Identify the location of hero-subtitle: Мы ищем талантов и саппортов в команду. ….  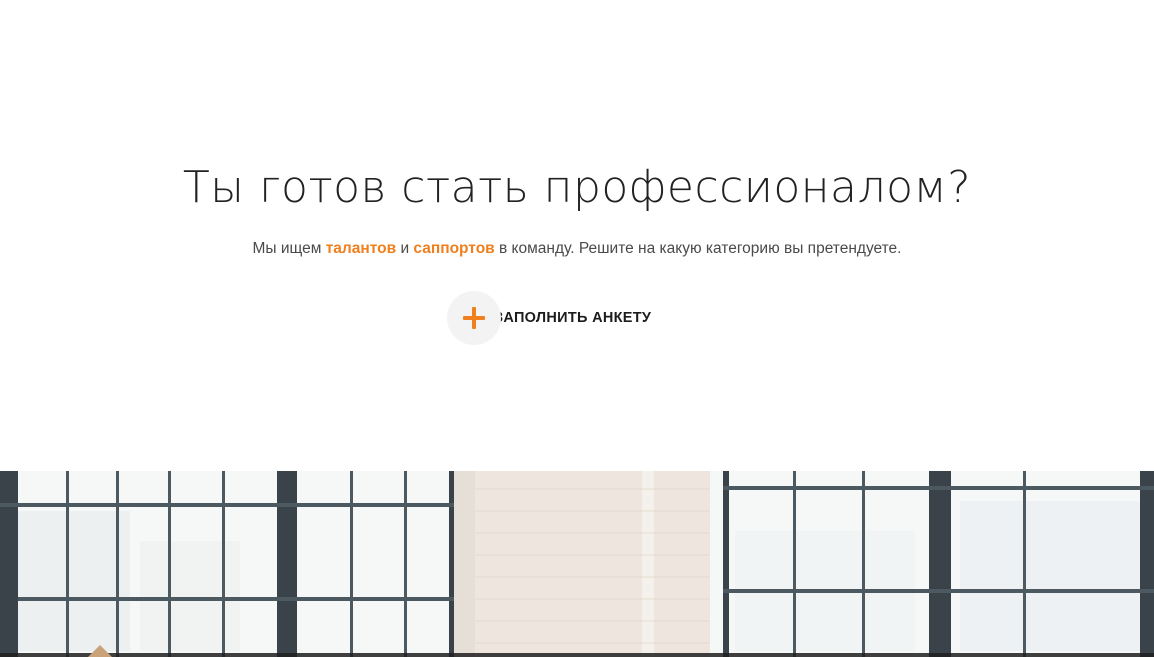
(577, 249).